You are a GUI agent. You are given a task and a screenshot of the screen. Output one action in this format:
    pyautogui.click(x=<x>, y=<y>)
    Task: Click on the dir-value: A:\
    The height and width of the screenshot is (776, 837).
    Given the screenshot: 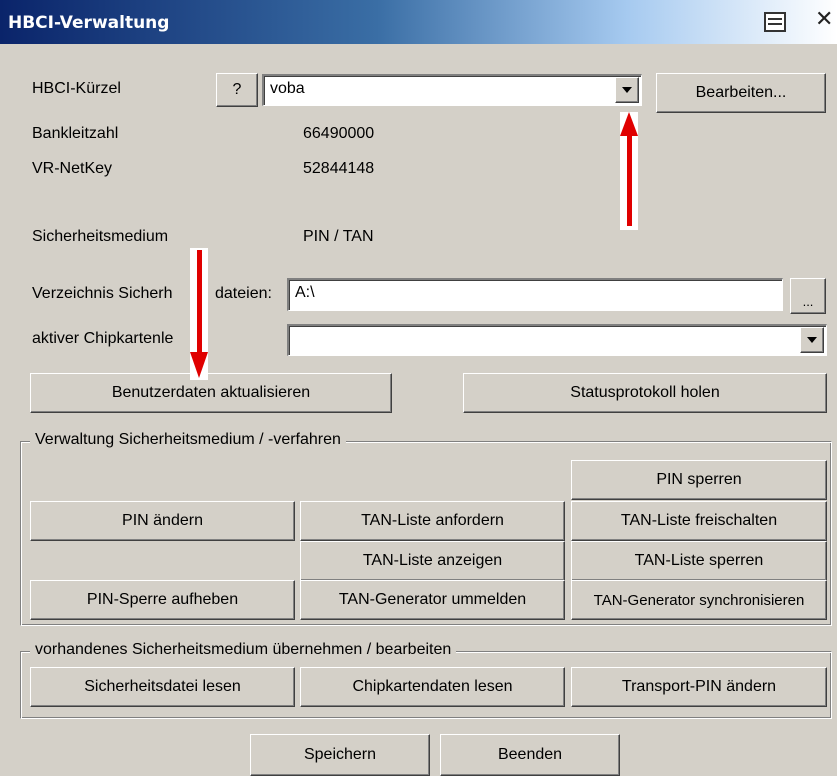 What is the action you would take?
    pyautogui.click(x=305, y=292)
    